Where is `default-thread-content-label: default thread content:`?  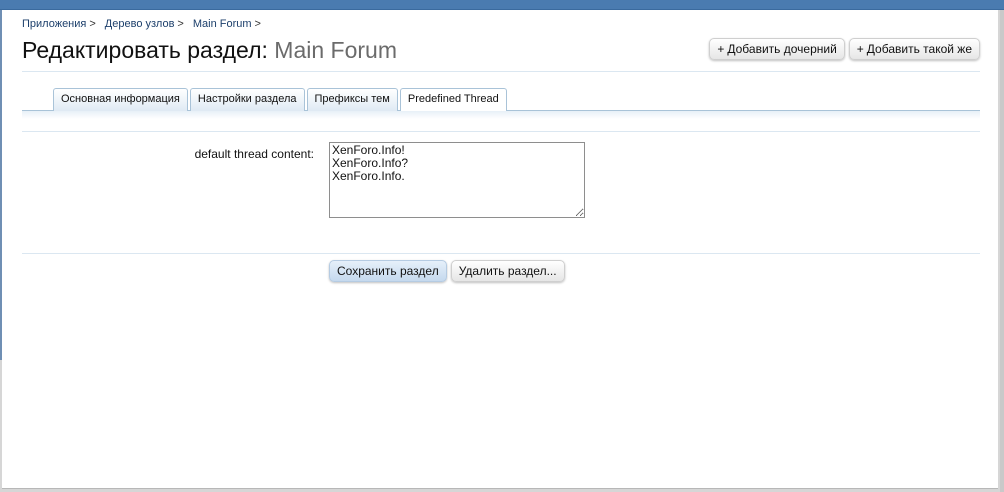
default-thread-content-label: default thread content: is located at coordinates (254, 154).